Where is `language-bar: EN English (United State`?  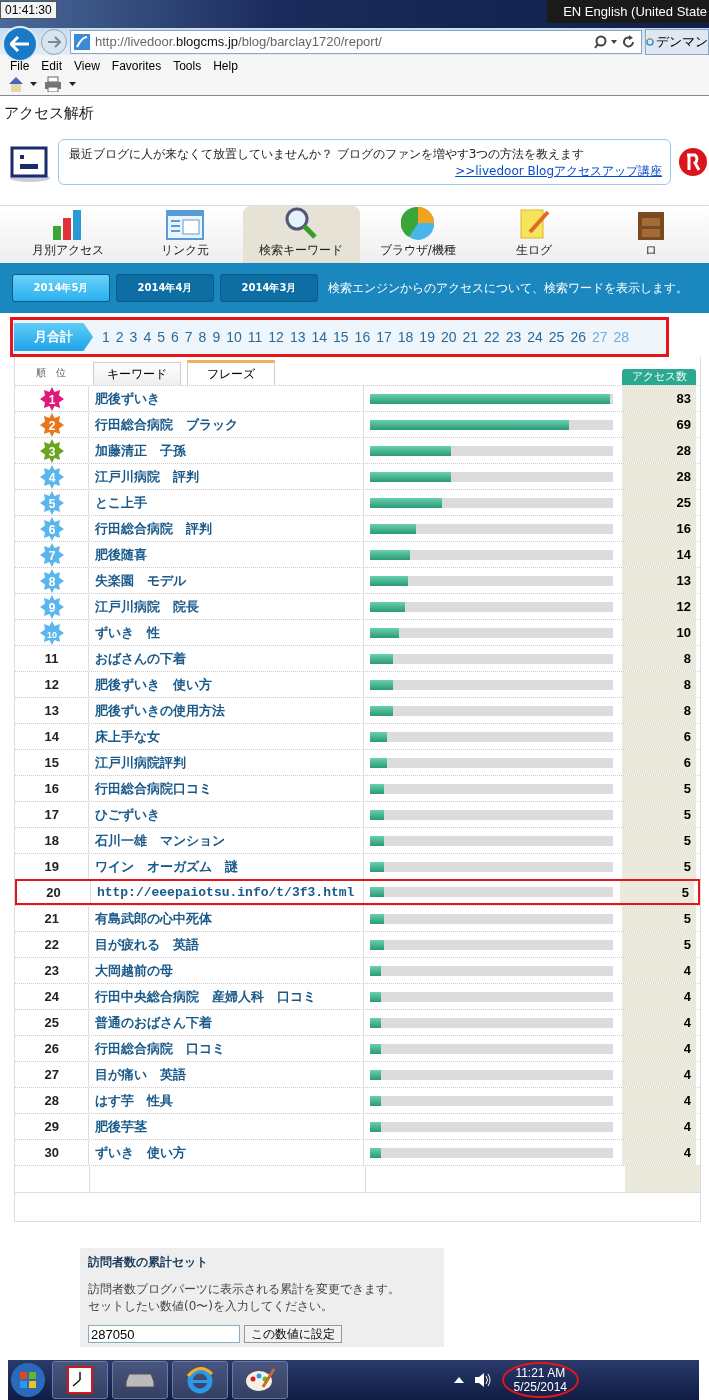 language-bar: EN English (United State is located at coordinates (628, 11).